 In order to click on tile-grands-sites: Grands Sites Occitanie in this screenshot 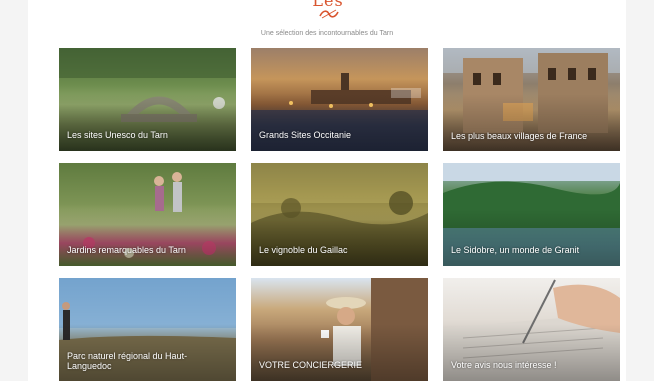, I will do `click(339, 99)`.